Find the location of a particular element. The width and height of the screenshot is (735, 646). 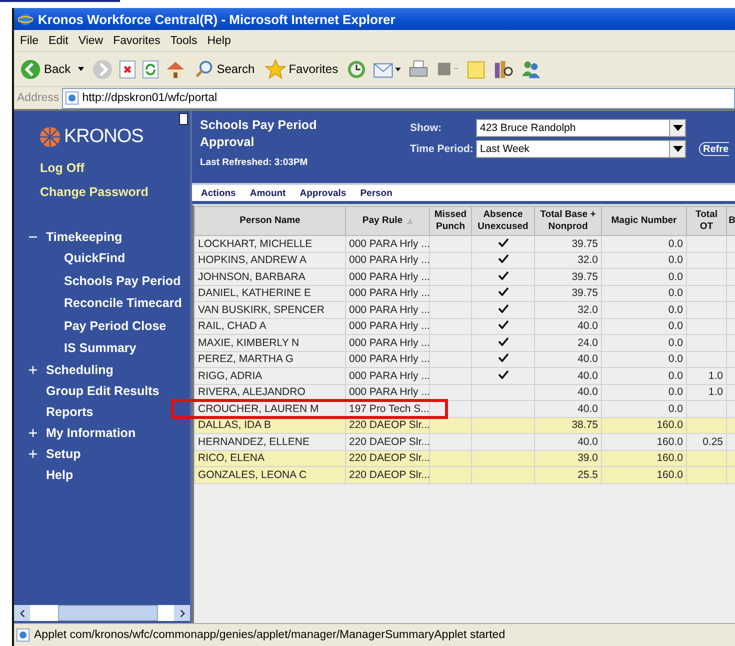

sidebar-item: Schools Pay Period is located at coordinates (102, 281).